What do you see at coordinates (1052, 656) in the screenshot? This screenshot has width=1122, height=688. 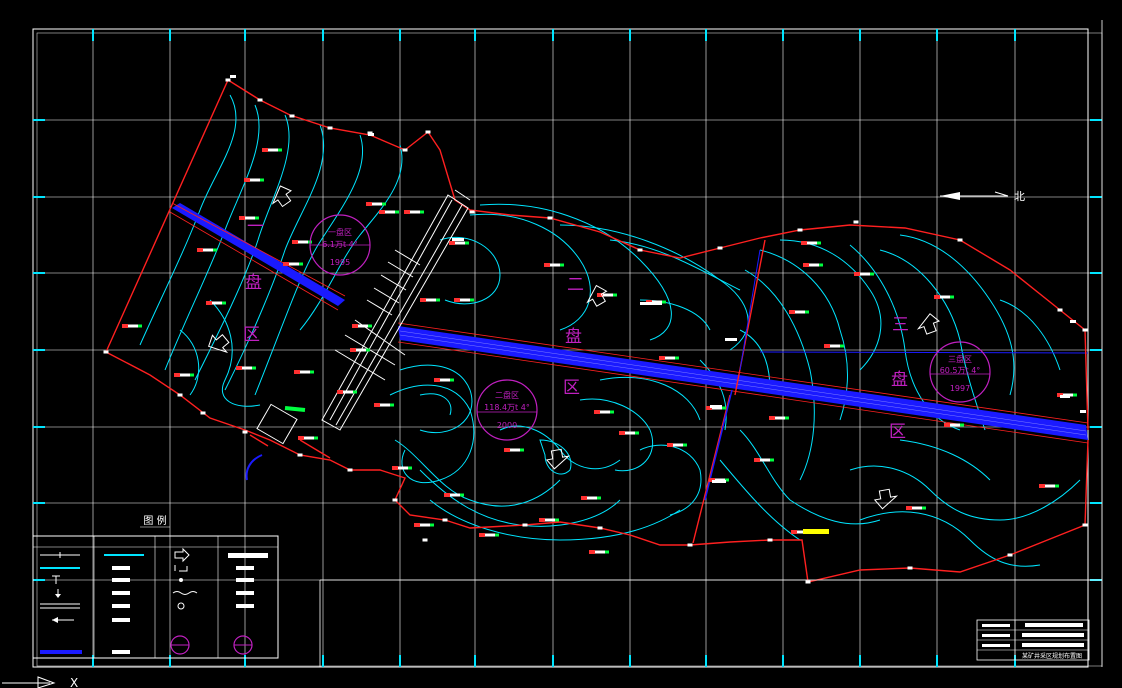 I see `title-block-label: 某矿井采区规划布置图` at bounding box center [1052, 656].